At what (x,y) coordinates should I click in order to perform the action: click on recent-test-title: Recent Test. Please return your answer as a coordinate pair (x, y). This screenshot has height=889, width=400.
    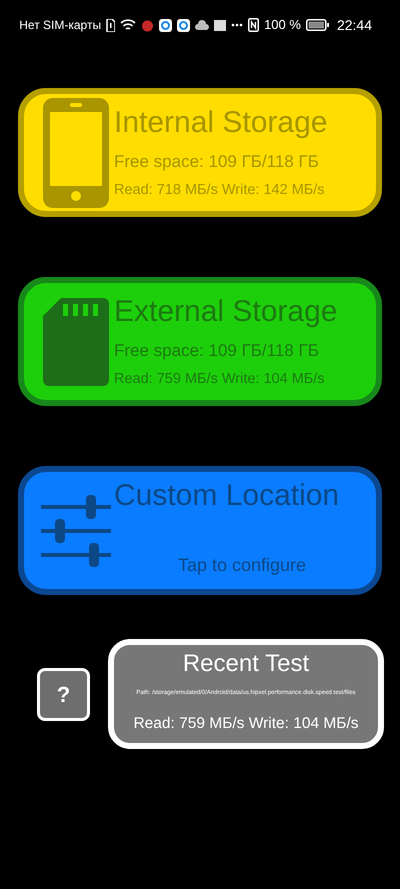
    Looking at the image, I should click on (246, 664).